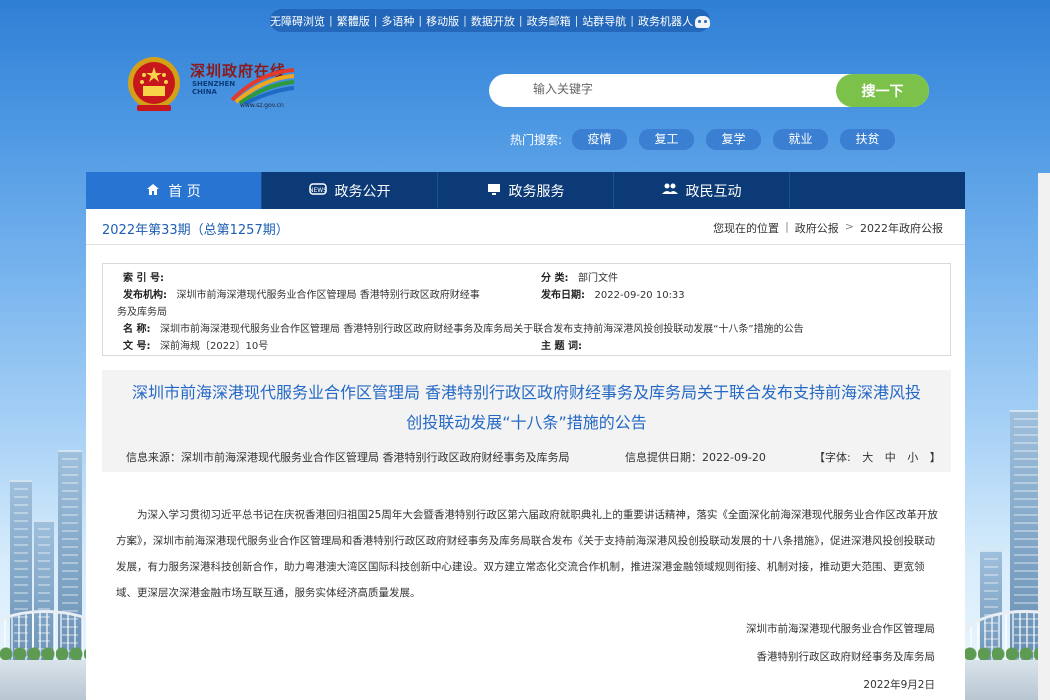 This screenshot has width=1050, height=700. What do you see at coordinates (137, 346) in the screenshot?
I see `meta-docno-key: 文 号:` at bounding box center [137, 346].